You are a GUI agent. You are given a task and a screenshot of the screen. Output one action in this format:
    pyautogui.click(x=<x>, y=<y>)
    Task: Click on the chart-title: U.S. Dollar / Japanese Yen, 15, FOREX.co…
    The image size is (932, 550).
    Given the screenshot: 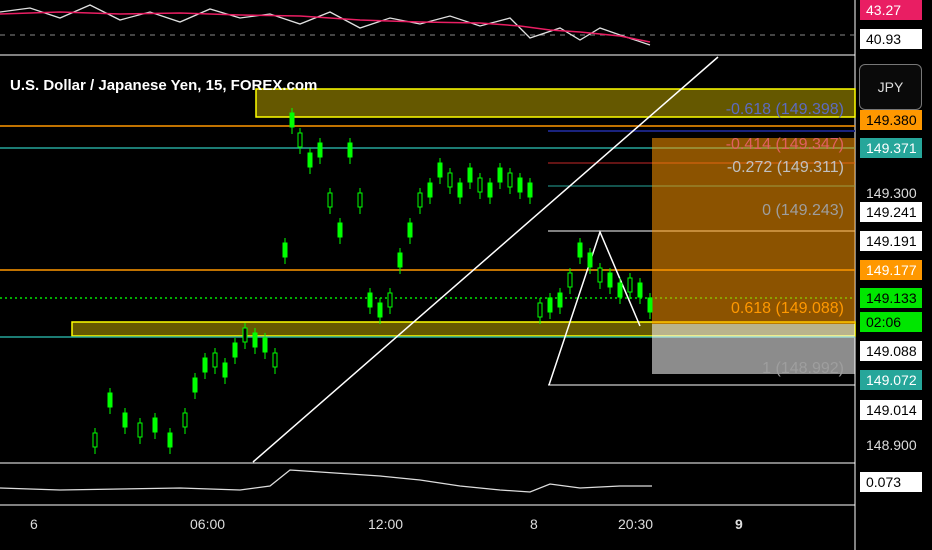 What is the action you would take?
    pyautogui.click(x=164, y=85)
    